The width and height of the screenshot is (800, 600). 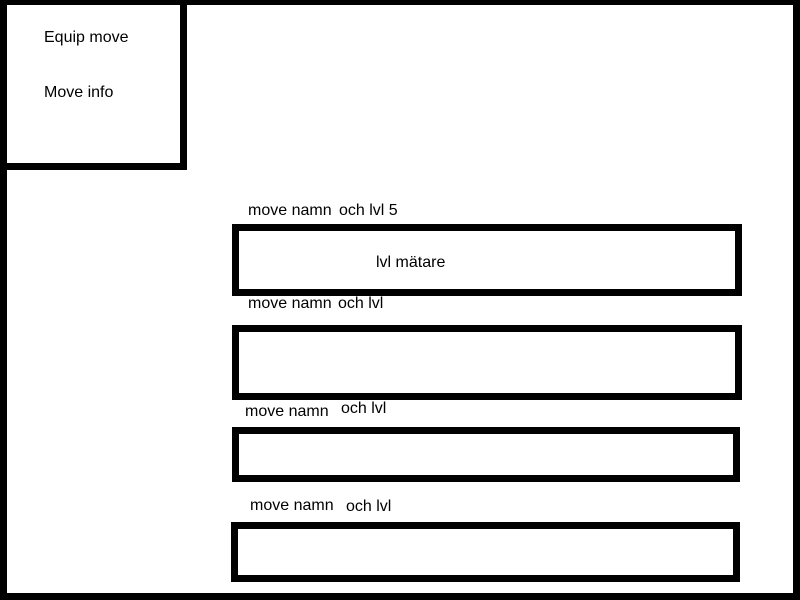 I want to click on move-info-button: Move info, so click(x=78, y=93).